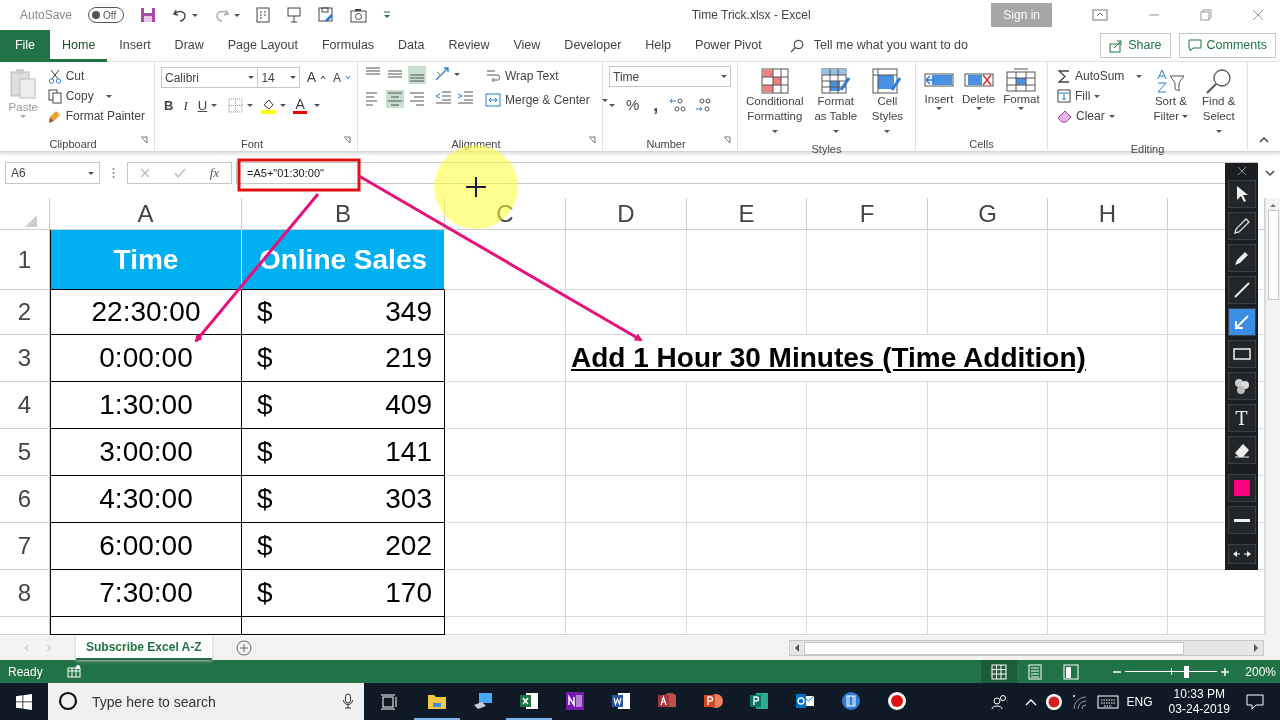 The width and height of the screenshot is (1280, 720). Describe the element at coordinates (1186, 671) in the screenshot. I see `slider-thumb` at that location.